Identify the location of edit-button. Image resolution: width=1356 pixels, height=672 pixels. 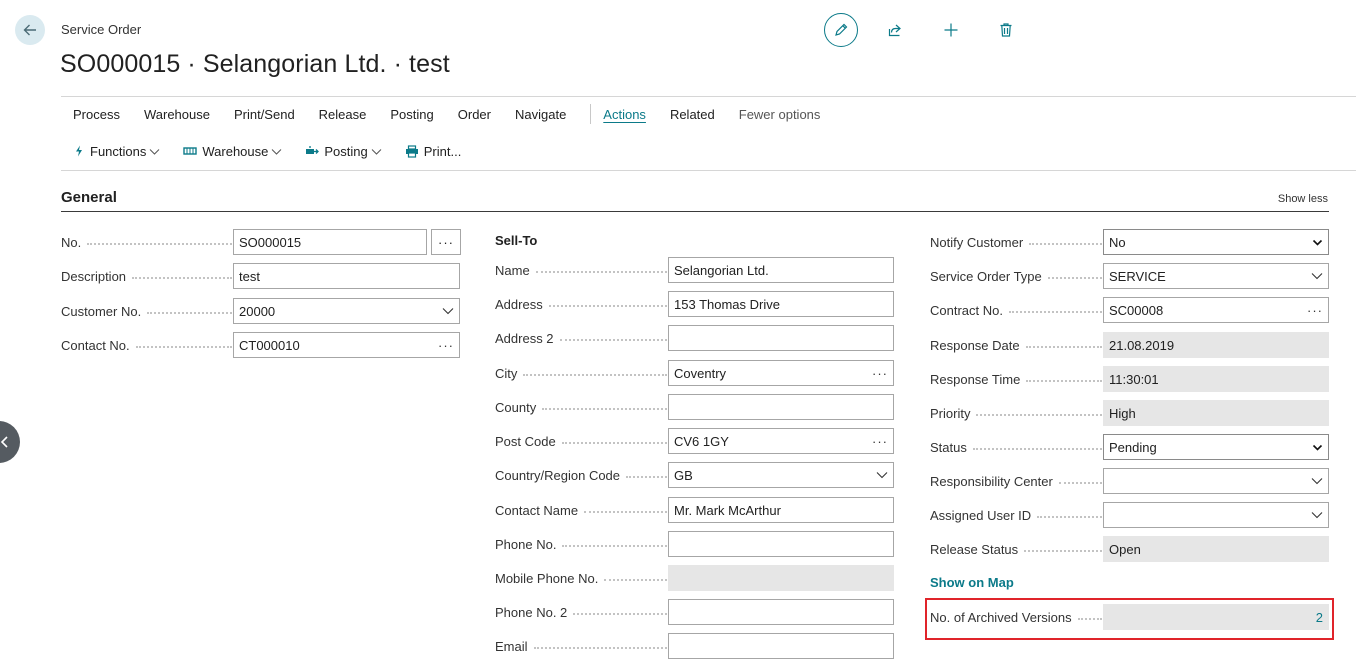
(841, 30).